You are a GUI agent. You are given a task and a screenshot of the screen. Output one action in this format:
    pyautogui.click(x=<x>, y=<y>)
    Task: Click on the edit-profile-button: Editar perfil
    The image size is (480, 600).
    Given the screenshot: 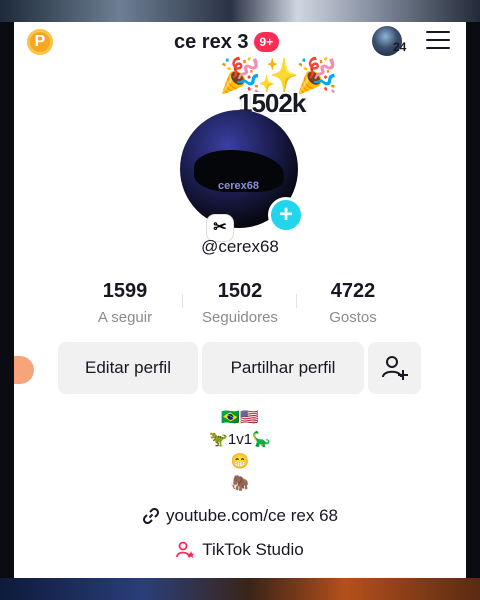 What is the action you would take?
    pyautogui.click(x=128, y=368)
    